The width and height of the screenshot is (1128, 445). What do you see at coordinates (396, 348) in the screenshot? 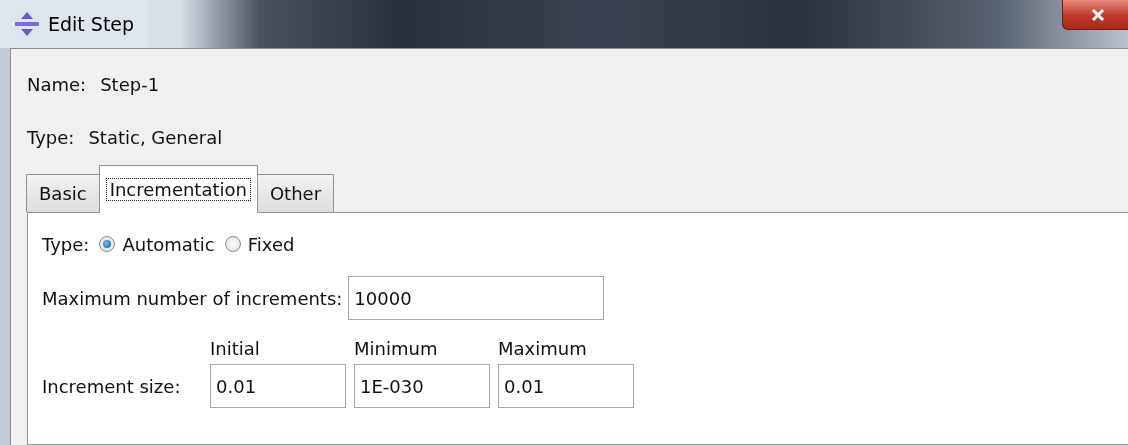
I see `column-header: Minimum` at bounding box center [396, 348].